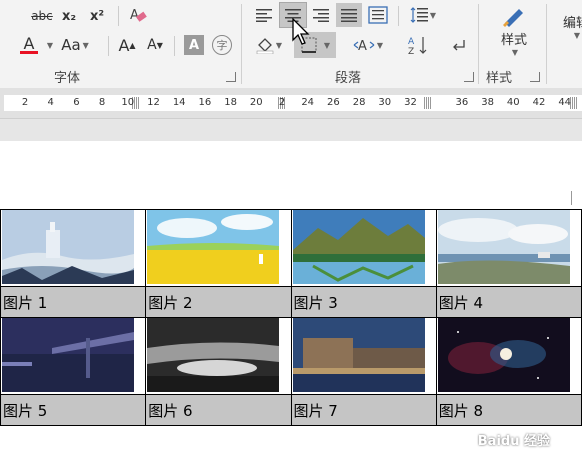 The width and height of the screenshot is (582, 465). What do you see at coordinates (49, 45) in the screenshot?
I see `font-color-dropdown: ▼` at bounding box center [49, 45].